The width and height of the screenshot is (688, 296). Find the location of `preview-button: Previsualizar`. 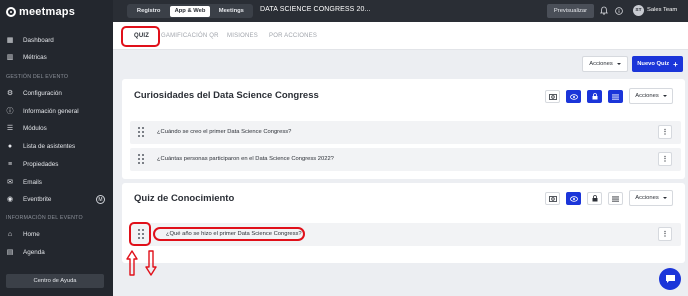

preview-button: Previsualizar is located at coordinates (570, 11).